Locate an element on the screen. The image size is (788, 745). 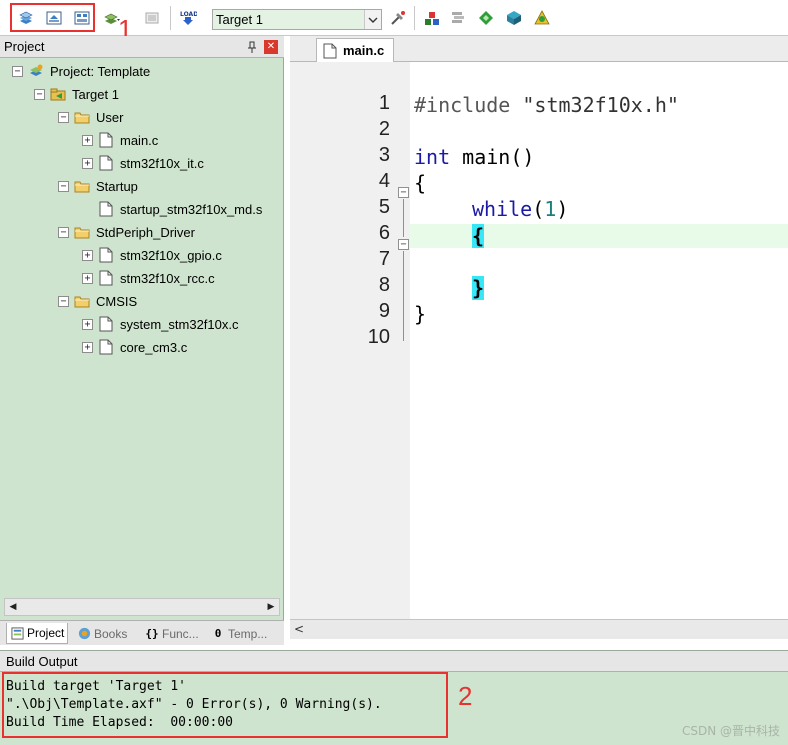
target-select-value: Target 1 is located at coordinates (239, 19).